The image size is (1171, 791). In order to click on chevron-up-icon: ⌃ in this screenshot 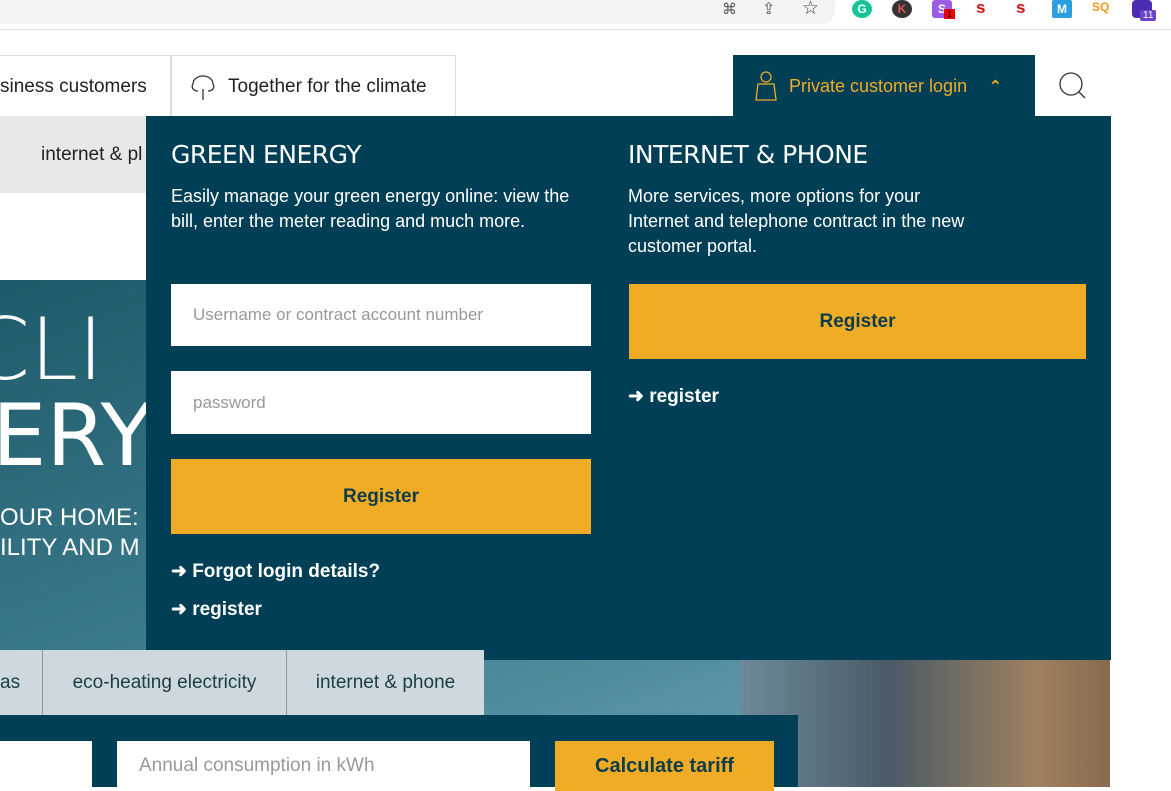, I will do `click(995, 86)`.